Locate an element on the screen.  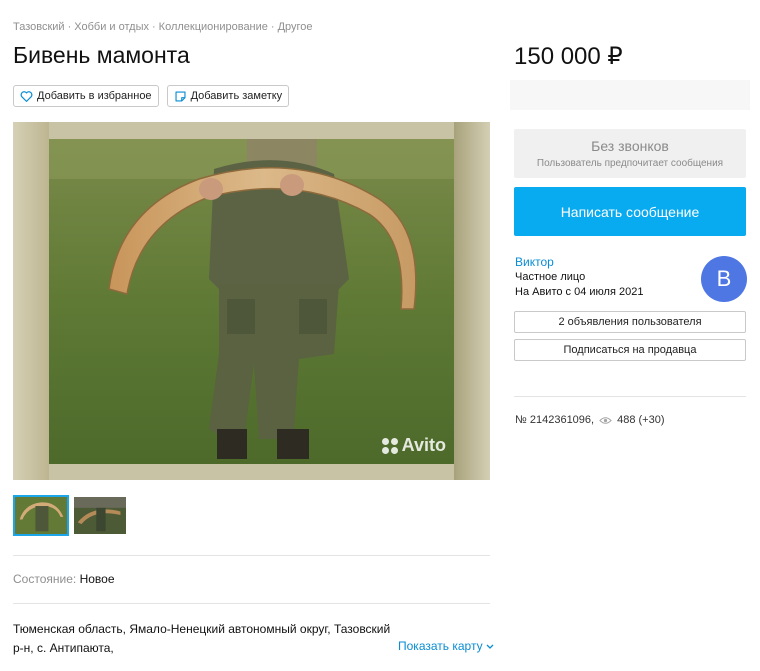
listing-meta: № 2142361096, 488 (+30) is located at coordinates (590, 420).